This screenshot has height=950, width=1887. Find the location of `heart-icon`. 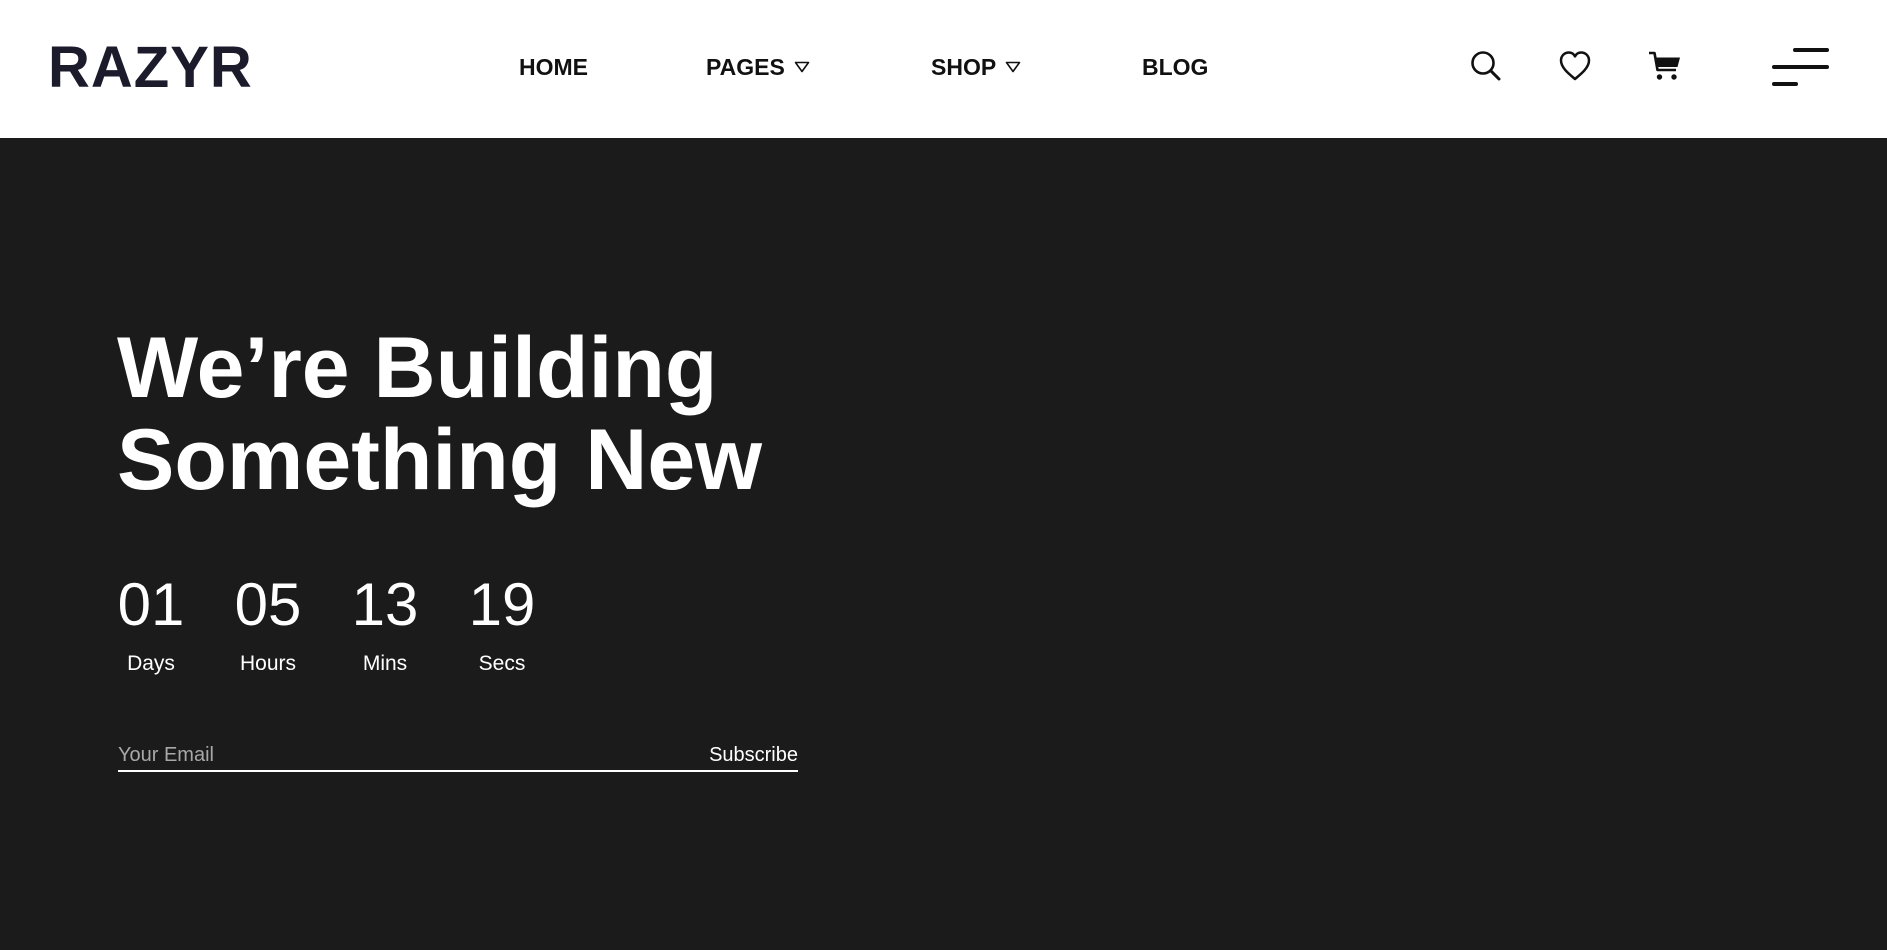

heart-icon is located at coordinates (1575, 66).